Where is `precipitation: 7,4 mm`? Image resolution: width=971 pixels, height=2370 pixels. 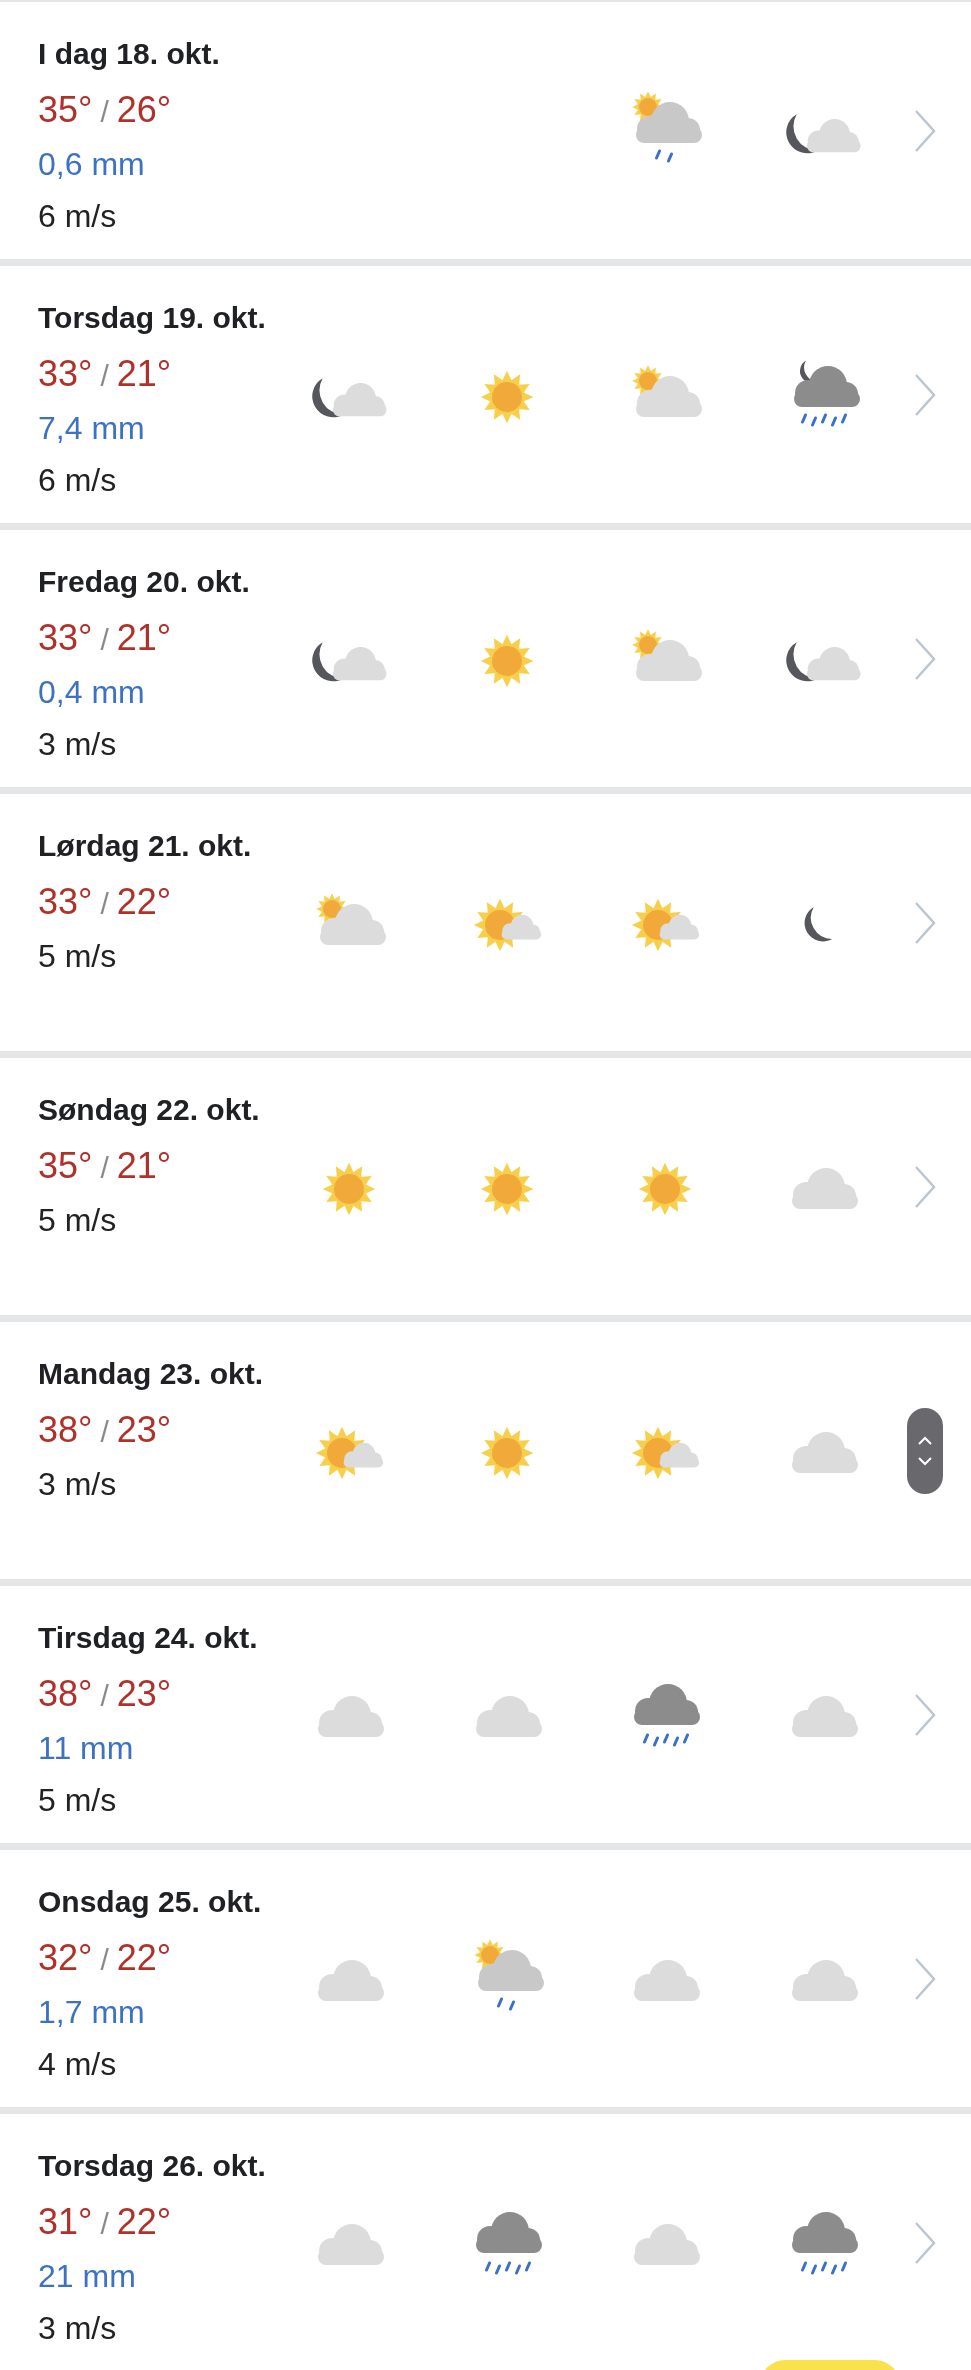 precipitation: 7,4 mm is located at coordinates (92, 428).